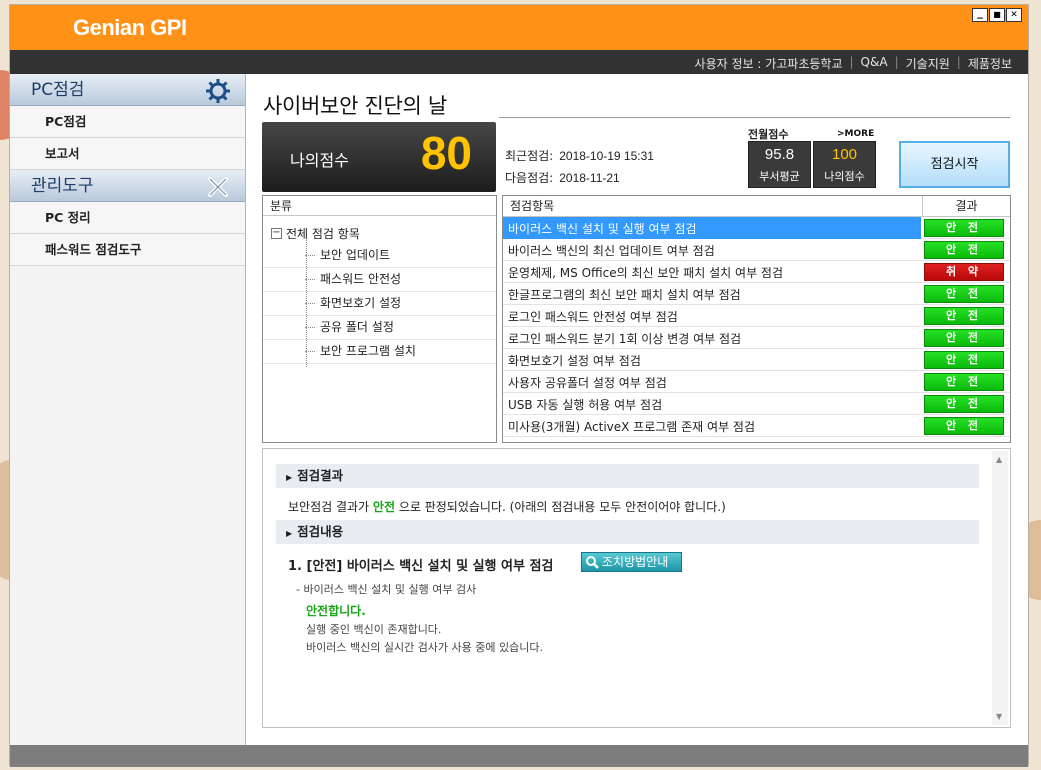 The height and width of the screenshot is (770, 1041). Describe the element at coordinates (627, 532) in the screenshot. I see `detail-section-header: ▶ 점검내용` at that location.